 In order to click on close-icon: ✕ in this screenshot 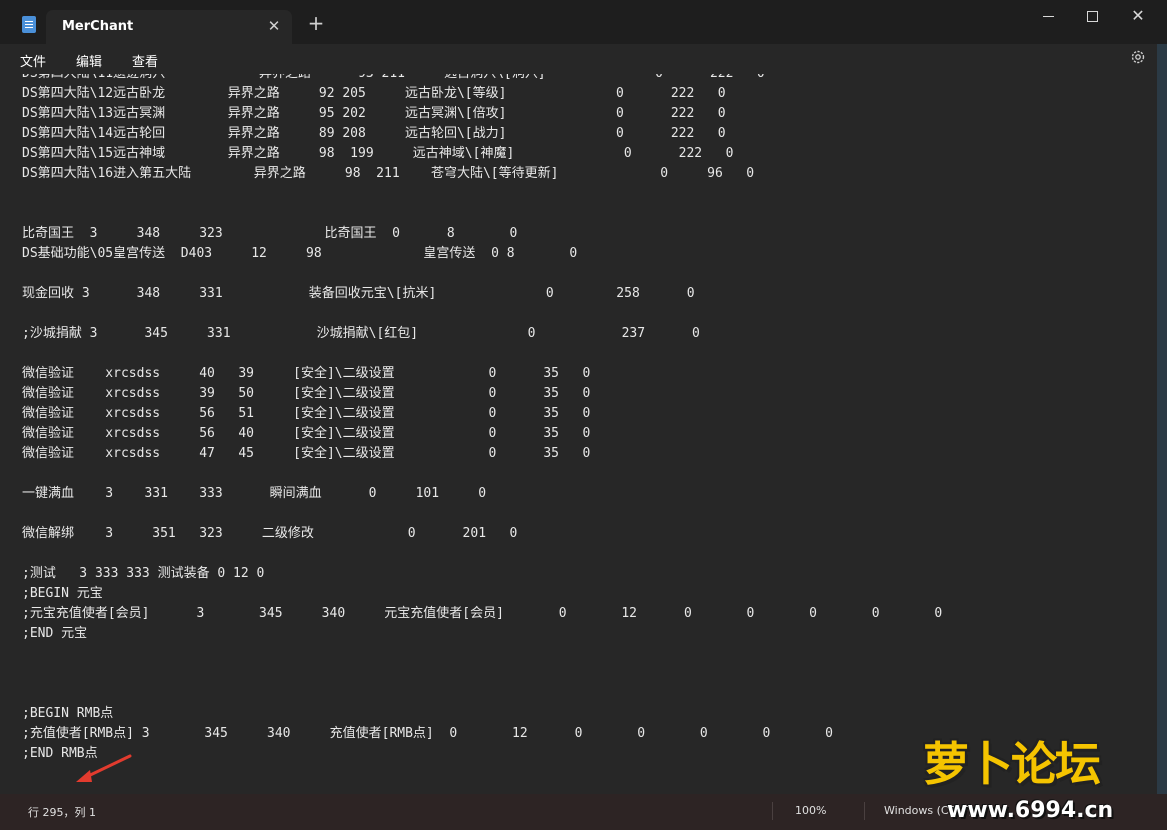, I will do `click(1138, 15)`.